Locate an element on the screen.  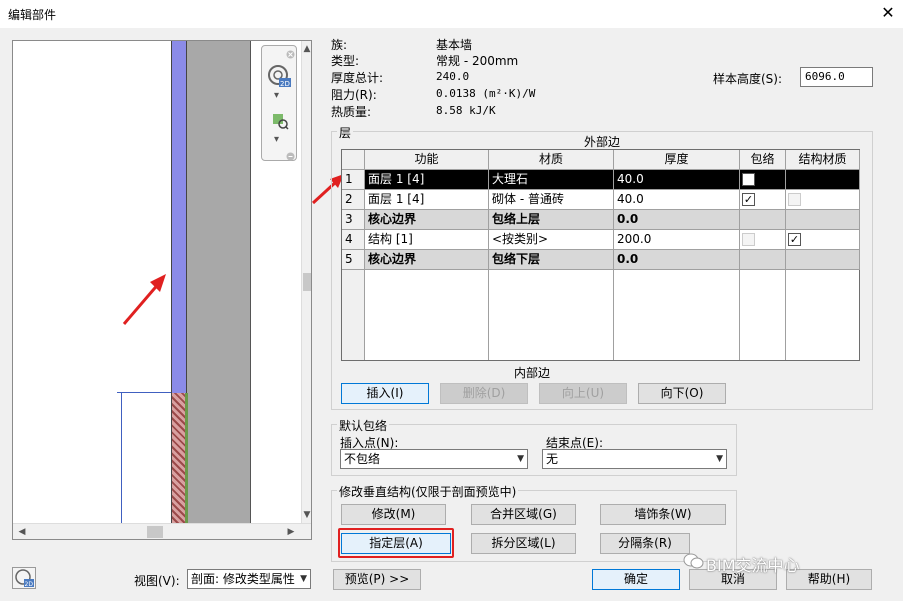
watermark-text: BIM交流中心 is located at coordinates (753, 565).